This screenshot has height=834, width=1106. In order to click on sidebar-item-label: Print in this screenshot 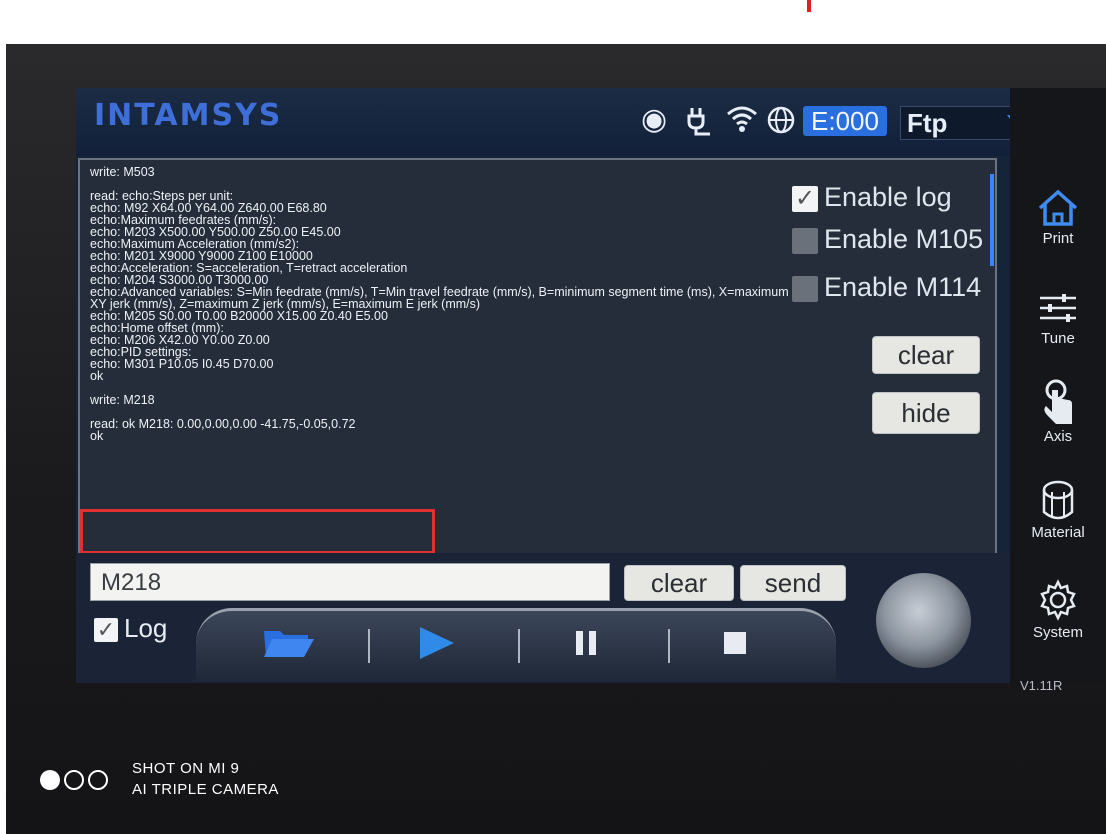, I will do `click(1058, 238)`.